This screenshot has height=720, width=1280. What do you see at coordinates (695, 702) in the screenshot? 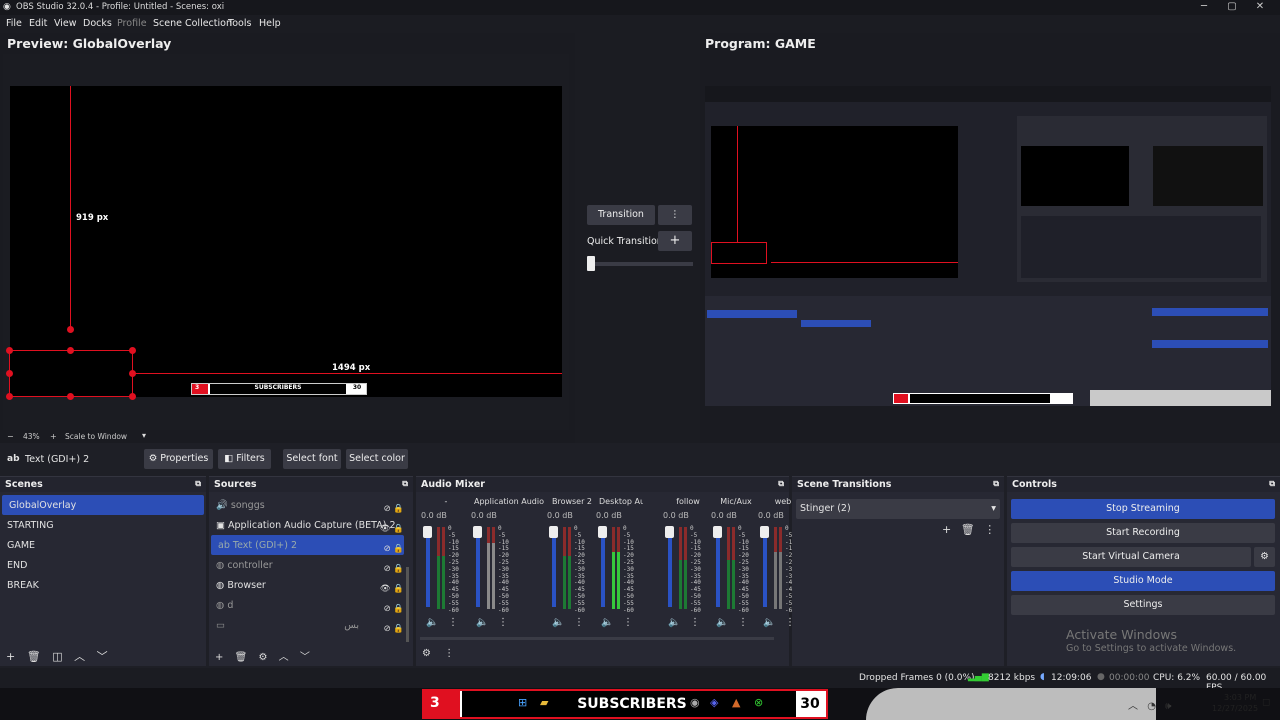
I see `obs-app-icon: ◉` at bounding box center [695, 702].